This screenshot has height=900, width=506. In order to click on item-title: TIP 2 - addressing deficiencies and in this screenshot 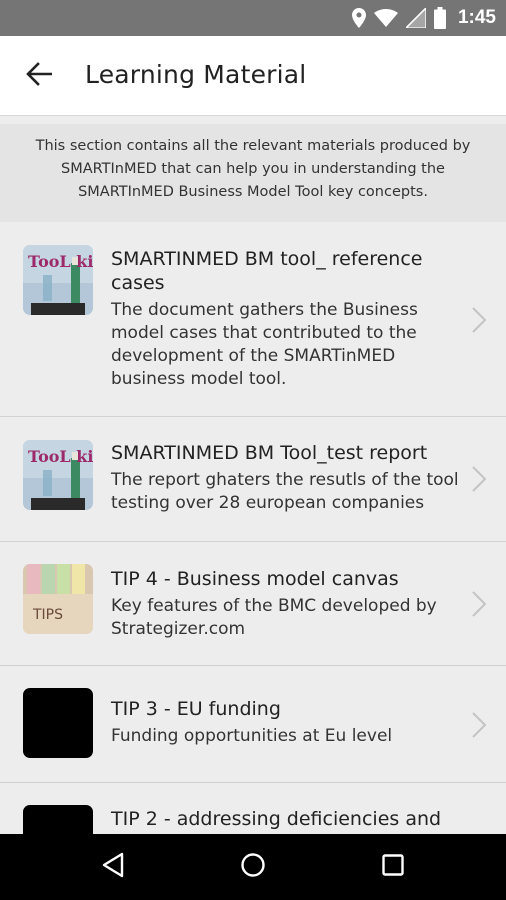, I will do `click(276, 819)`.